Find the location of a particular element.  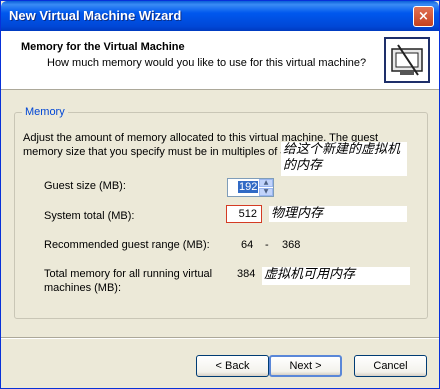

next-button: Next > is located at coordinates (305, 366).